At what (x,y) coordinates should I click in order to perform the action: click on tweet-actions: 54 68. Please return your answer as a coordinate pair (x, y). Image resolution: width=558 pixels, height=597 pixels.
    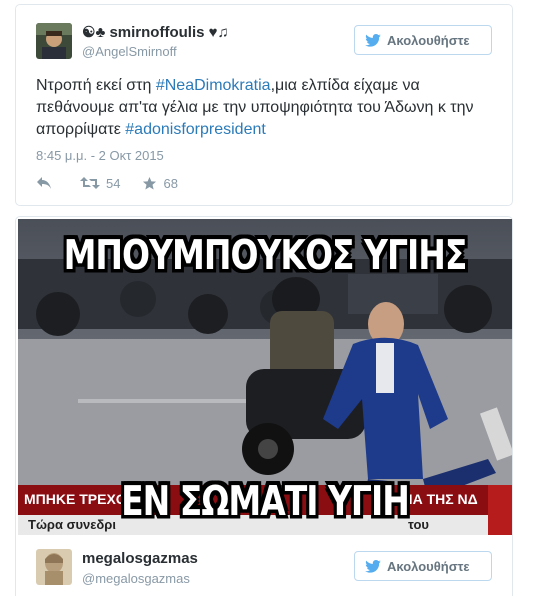
    Looking at the image, I should click on (118, 183).